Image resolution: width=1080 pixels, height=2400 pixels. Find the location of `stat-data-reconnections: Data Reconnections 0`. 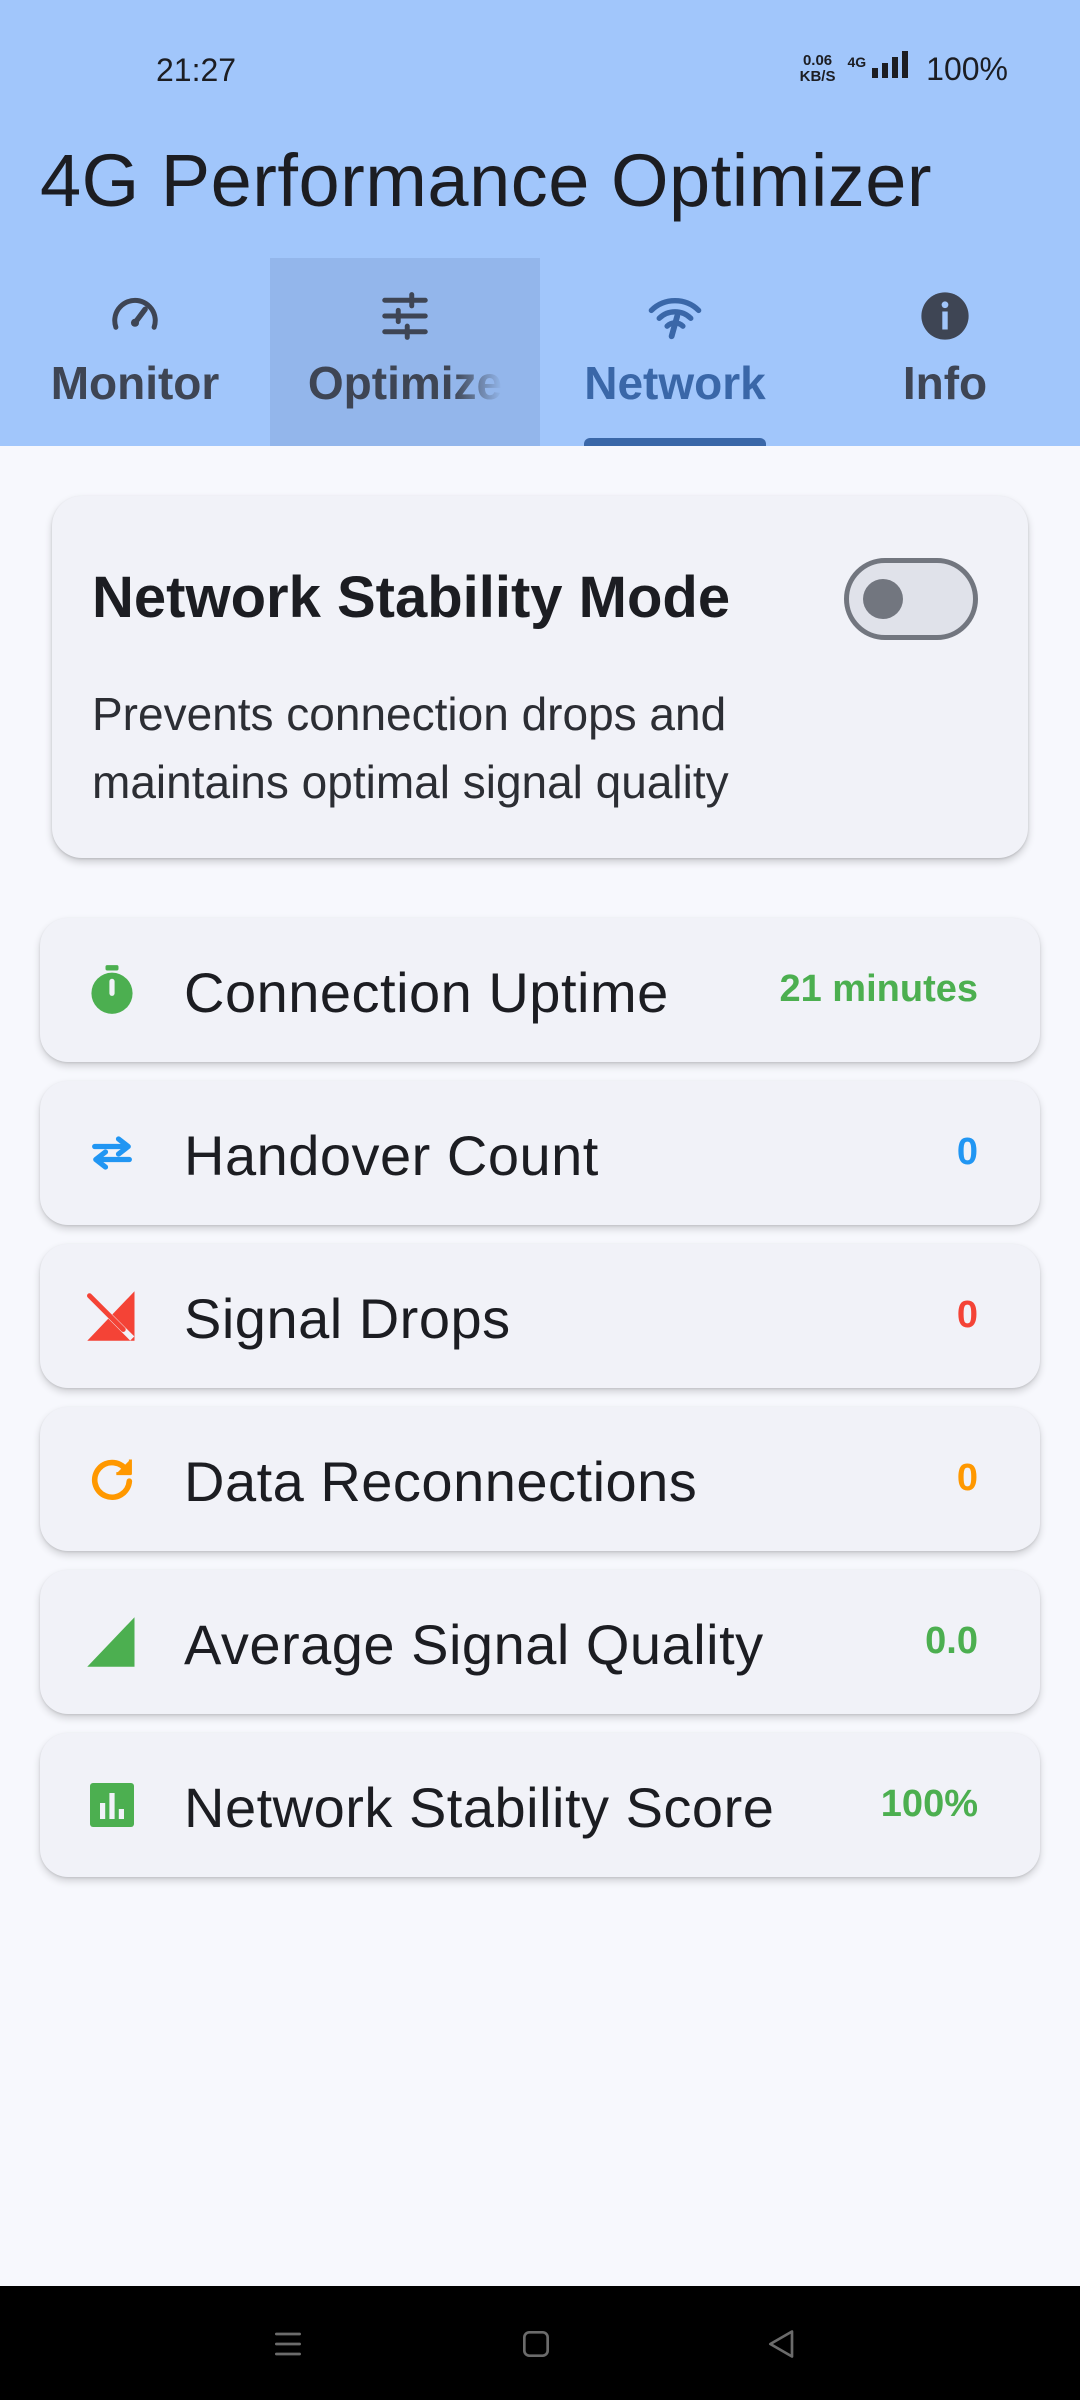

stat-data-reconnections: Data Reconnections 0 is located at coordinates (540, 1479).